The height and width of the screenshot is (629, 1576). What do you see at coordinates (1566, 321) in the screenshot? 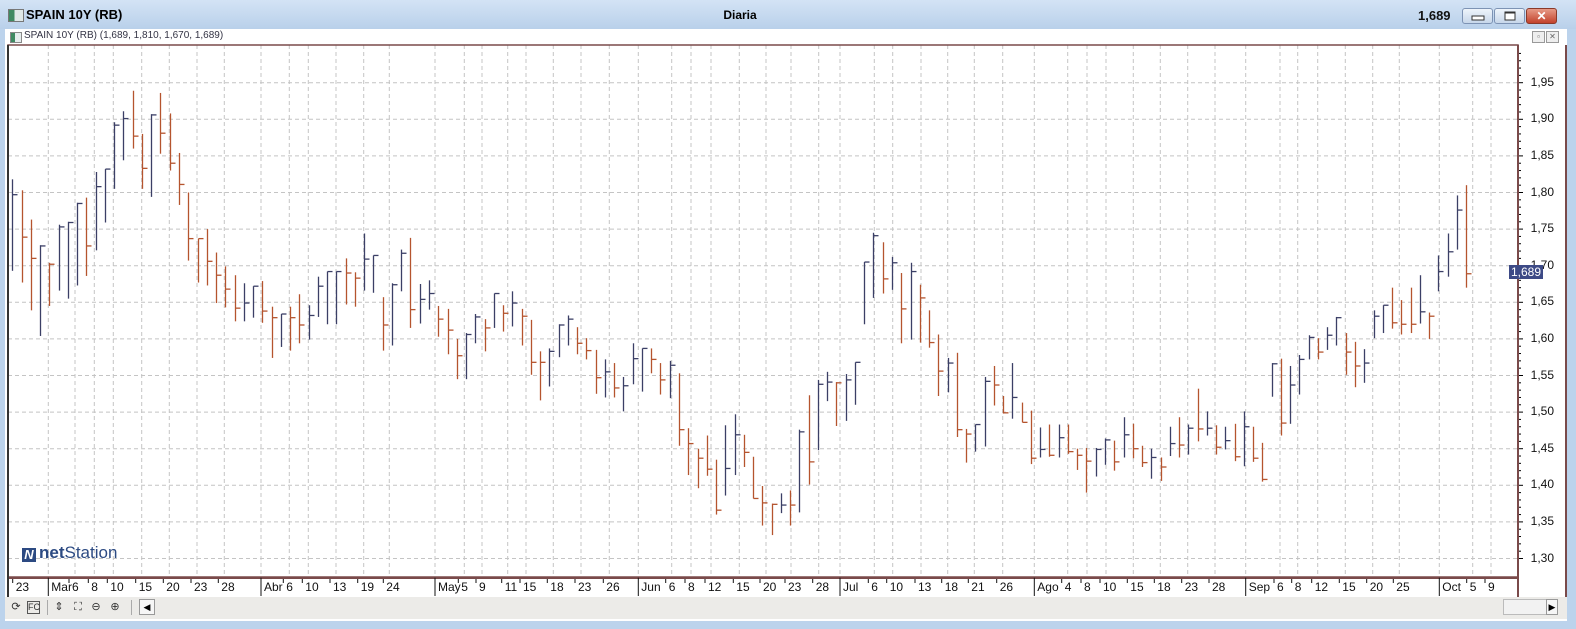
I see `right-panel-border` at bounding box center [1566, 321].